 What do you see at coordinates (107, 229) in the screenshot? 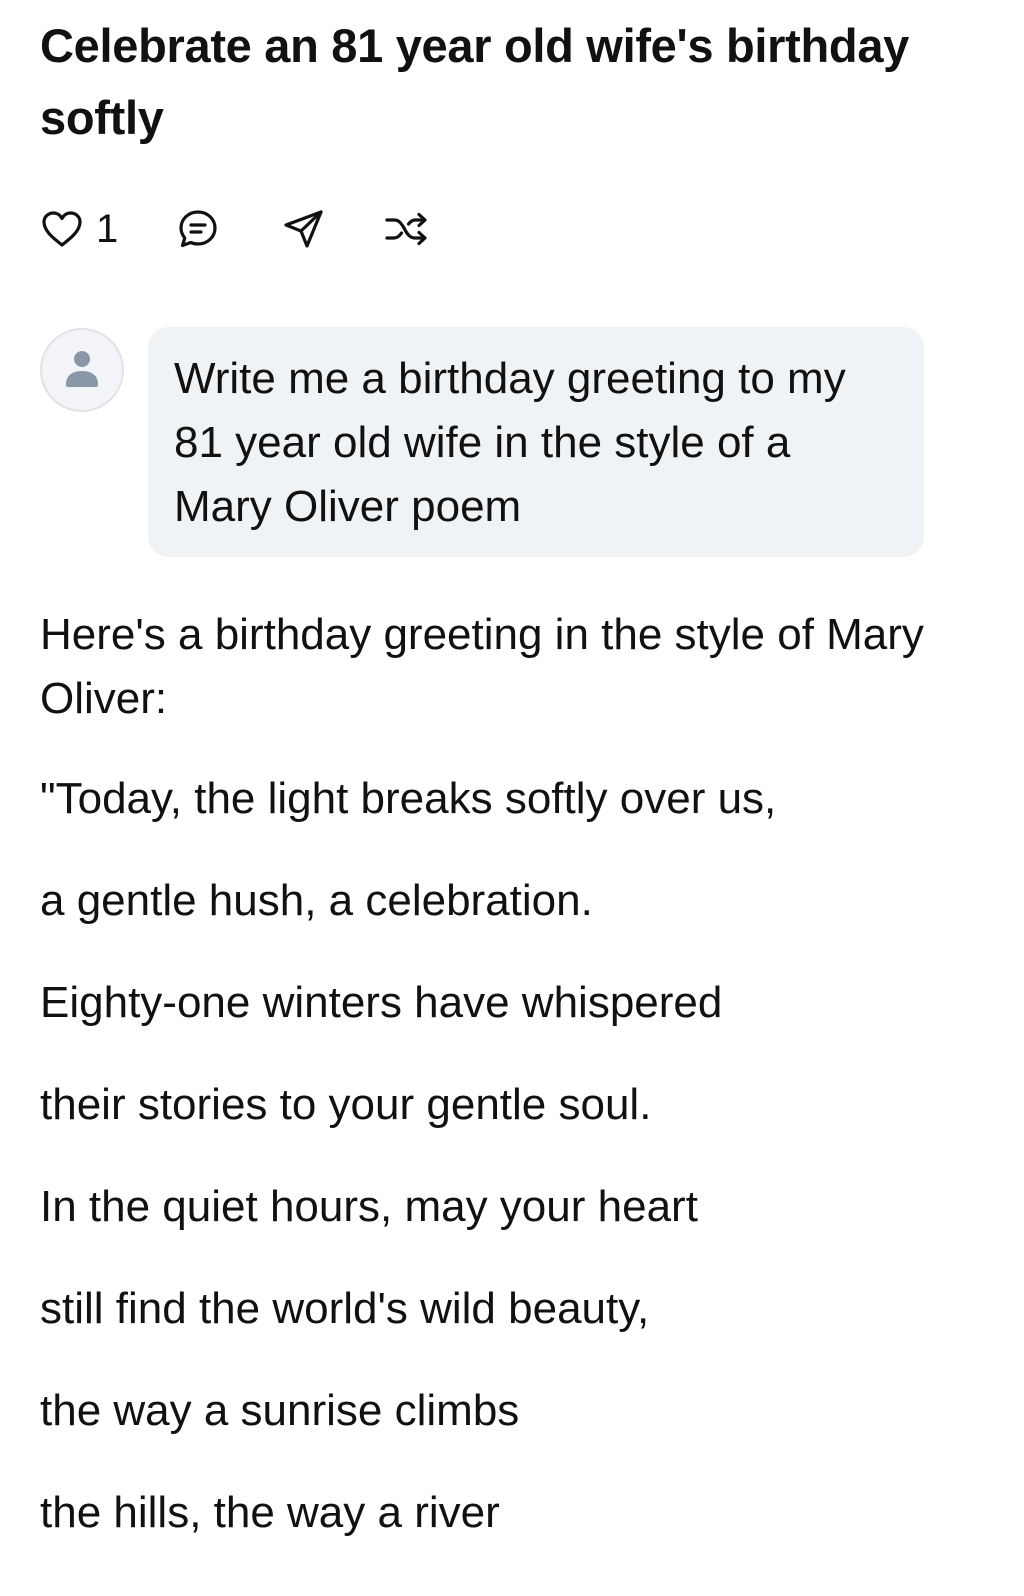
I see `like-count: 1` at bounding box center [107, 229].